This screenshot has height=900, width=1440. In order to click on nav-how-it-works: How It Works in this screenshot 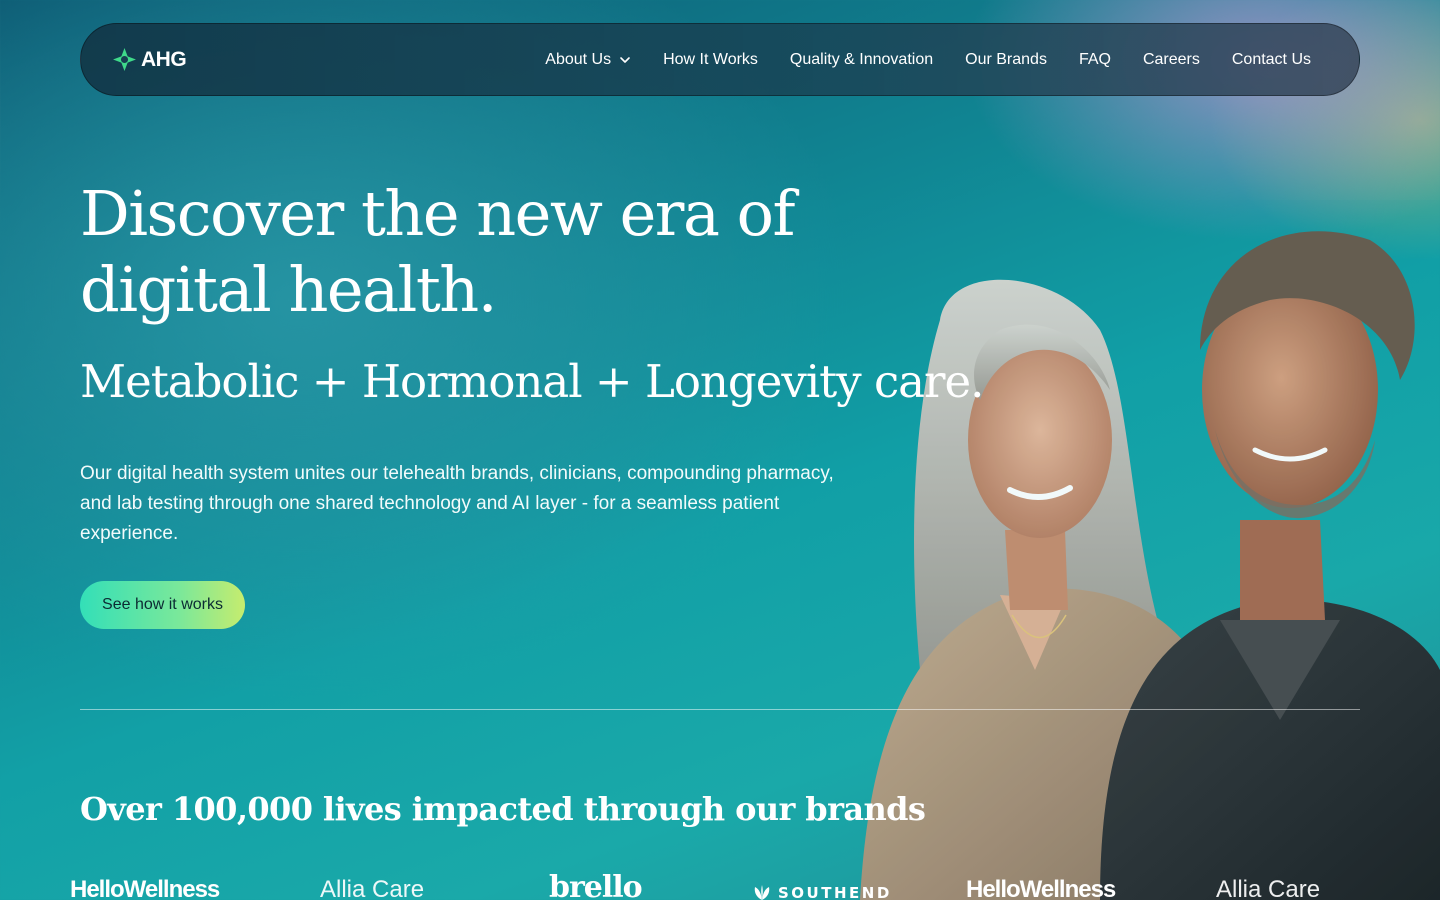, I will do `click(710, 60)`.